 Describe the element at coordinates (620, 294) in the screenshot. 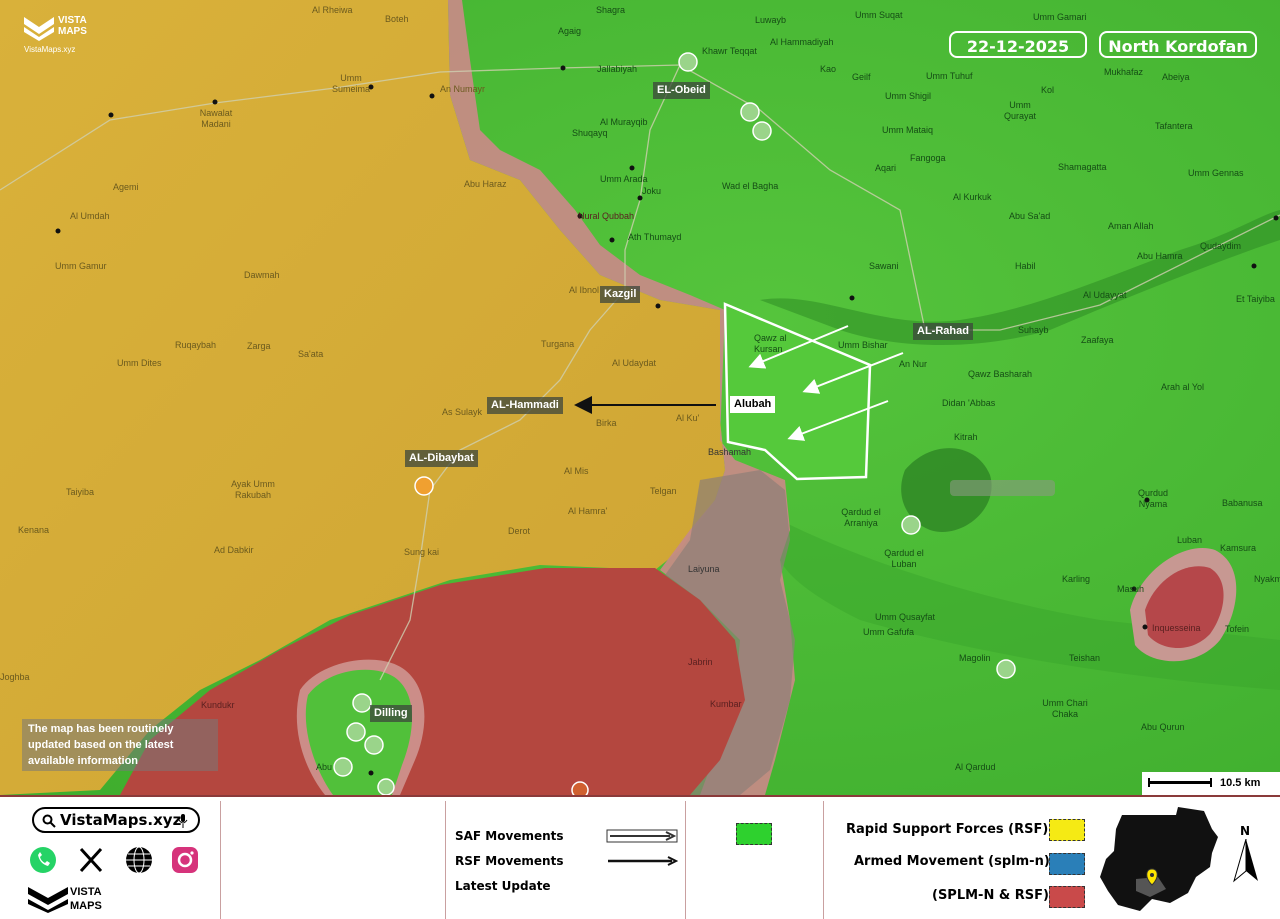

I see `plate-kazgil: Kazgil` at that location.